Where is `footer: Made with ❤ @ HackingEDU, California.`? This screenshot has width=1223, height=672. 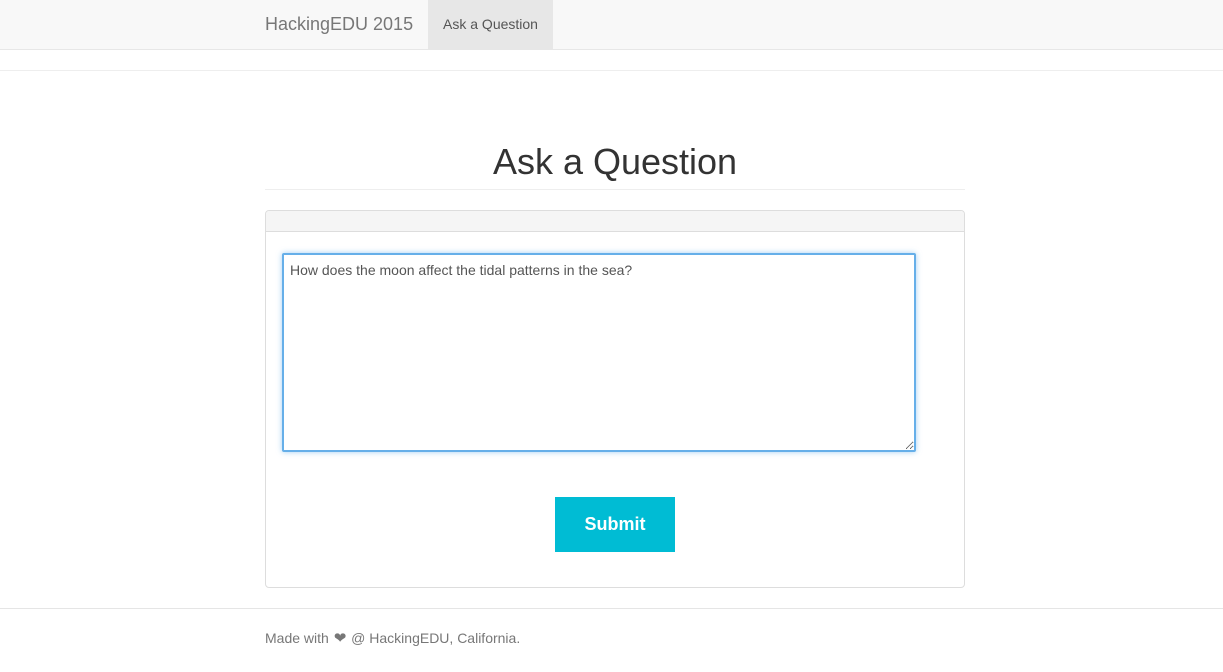 footer: Made with ❤ @ HackingEDU, California. is located at coordinates (392, 638).